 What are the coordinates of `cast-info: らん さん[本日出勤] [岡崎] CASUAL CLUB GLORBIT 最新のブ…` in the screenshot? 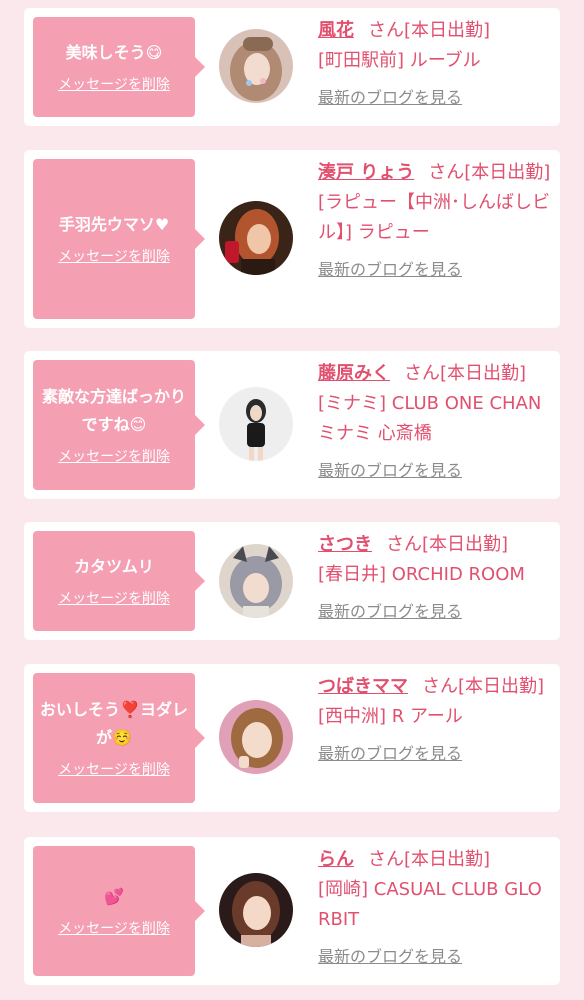 It's located at (435, 907).